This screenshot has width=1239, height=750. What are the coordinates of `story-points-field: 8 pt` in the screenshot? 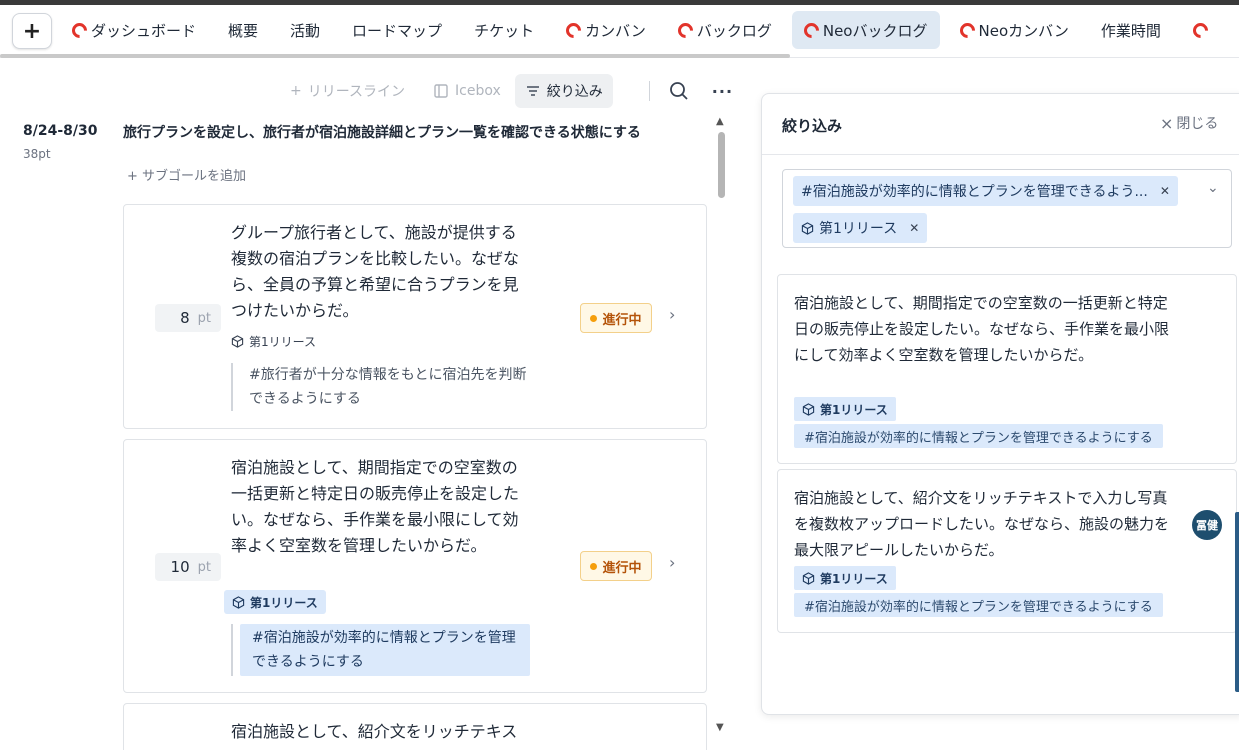 It's located at (188, 318).